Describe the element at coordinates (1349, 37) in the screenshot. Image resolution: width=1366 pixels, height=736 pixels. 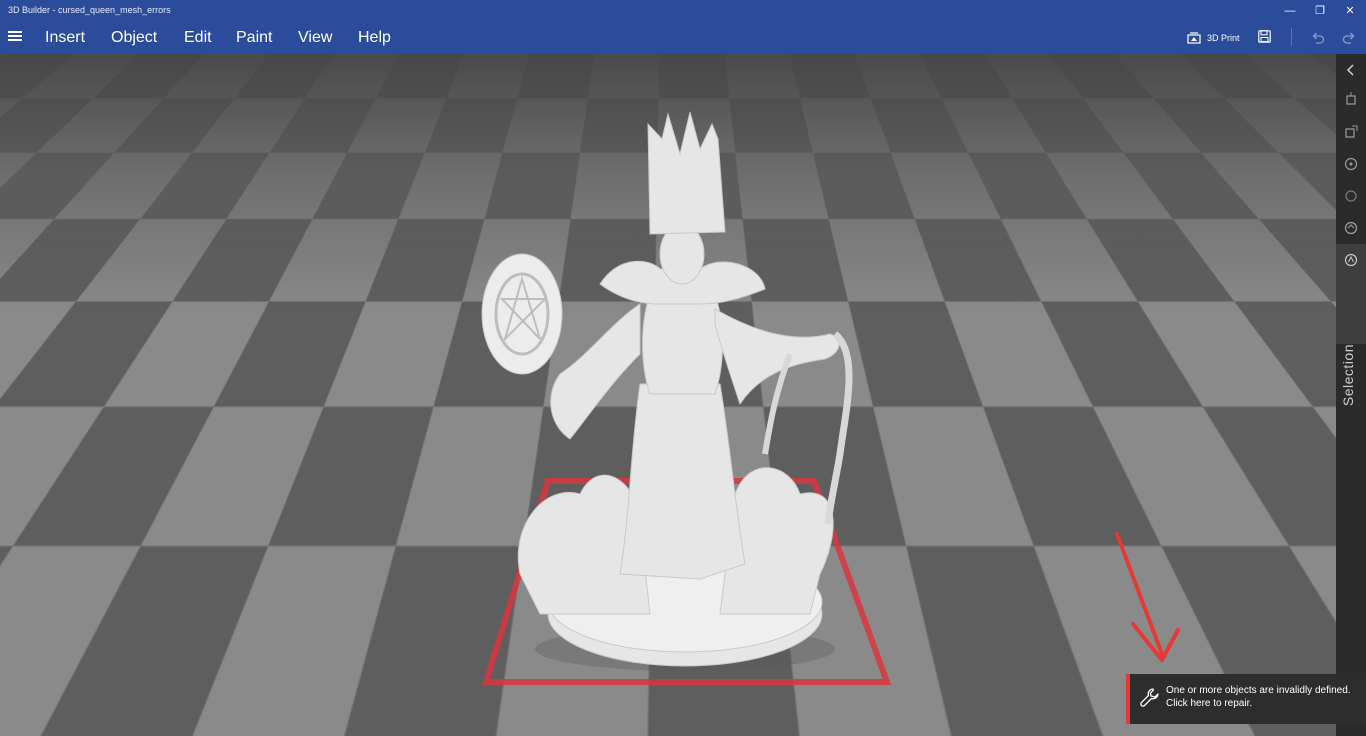
I see `redo-icon` at that location.